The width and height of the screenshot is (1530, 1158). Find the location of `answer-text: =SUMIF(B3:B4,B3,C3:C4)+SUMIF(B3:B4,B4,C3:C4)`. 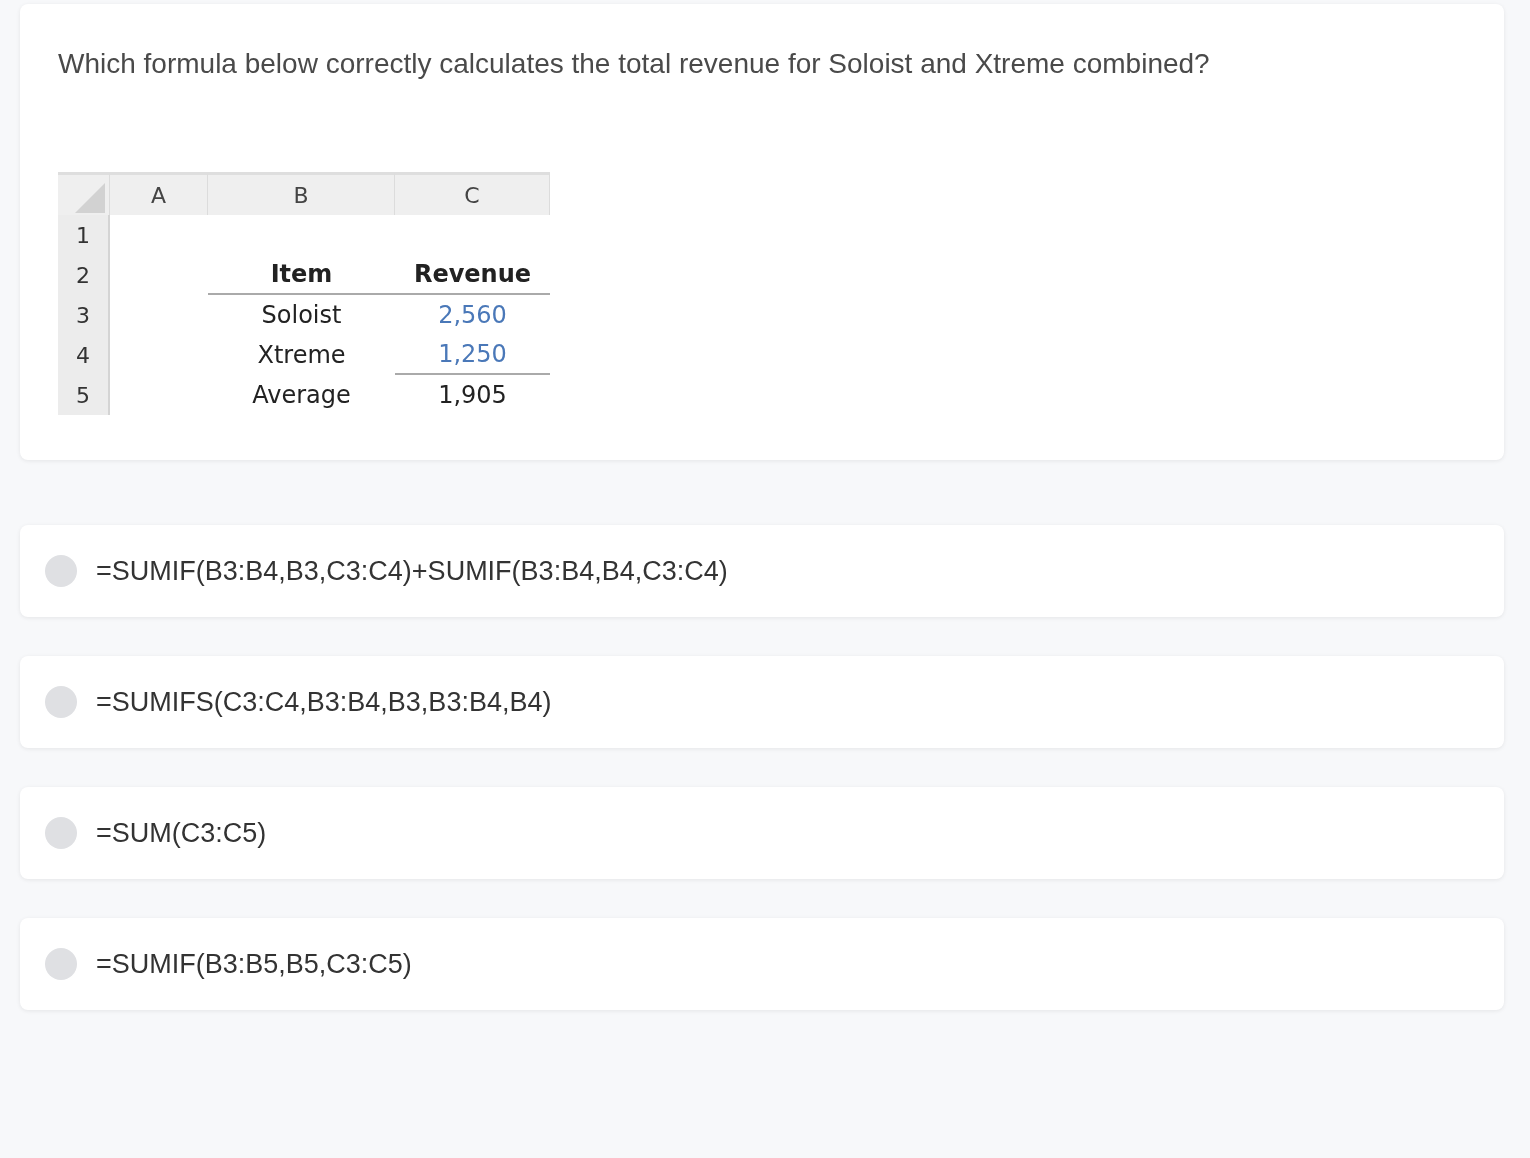

answer-text: =SUMIF(B3:B4,B3,C3:C4)+SUMIF(B3:B4,B4,C3:C4) is located at coordinates (412, 571).